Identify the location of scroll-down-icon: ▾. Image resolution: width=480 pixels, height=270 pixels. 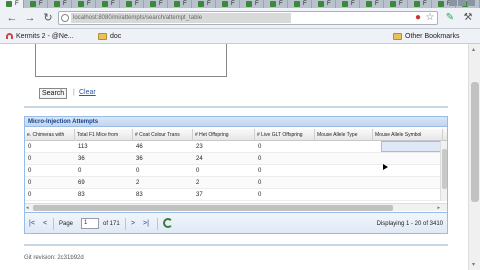
(473, 264).